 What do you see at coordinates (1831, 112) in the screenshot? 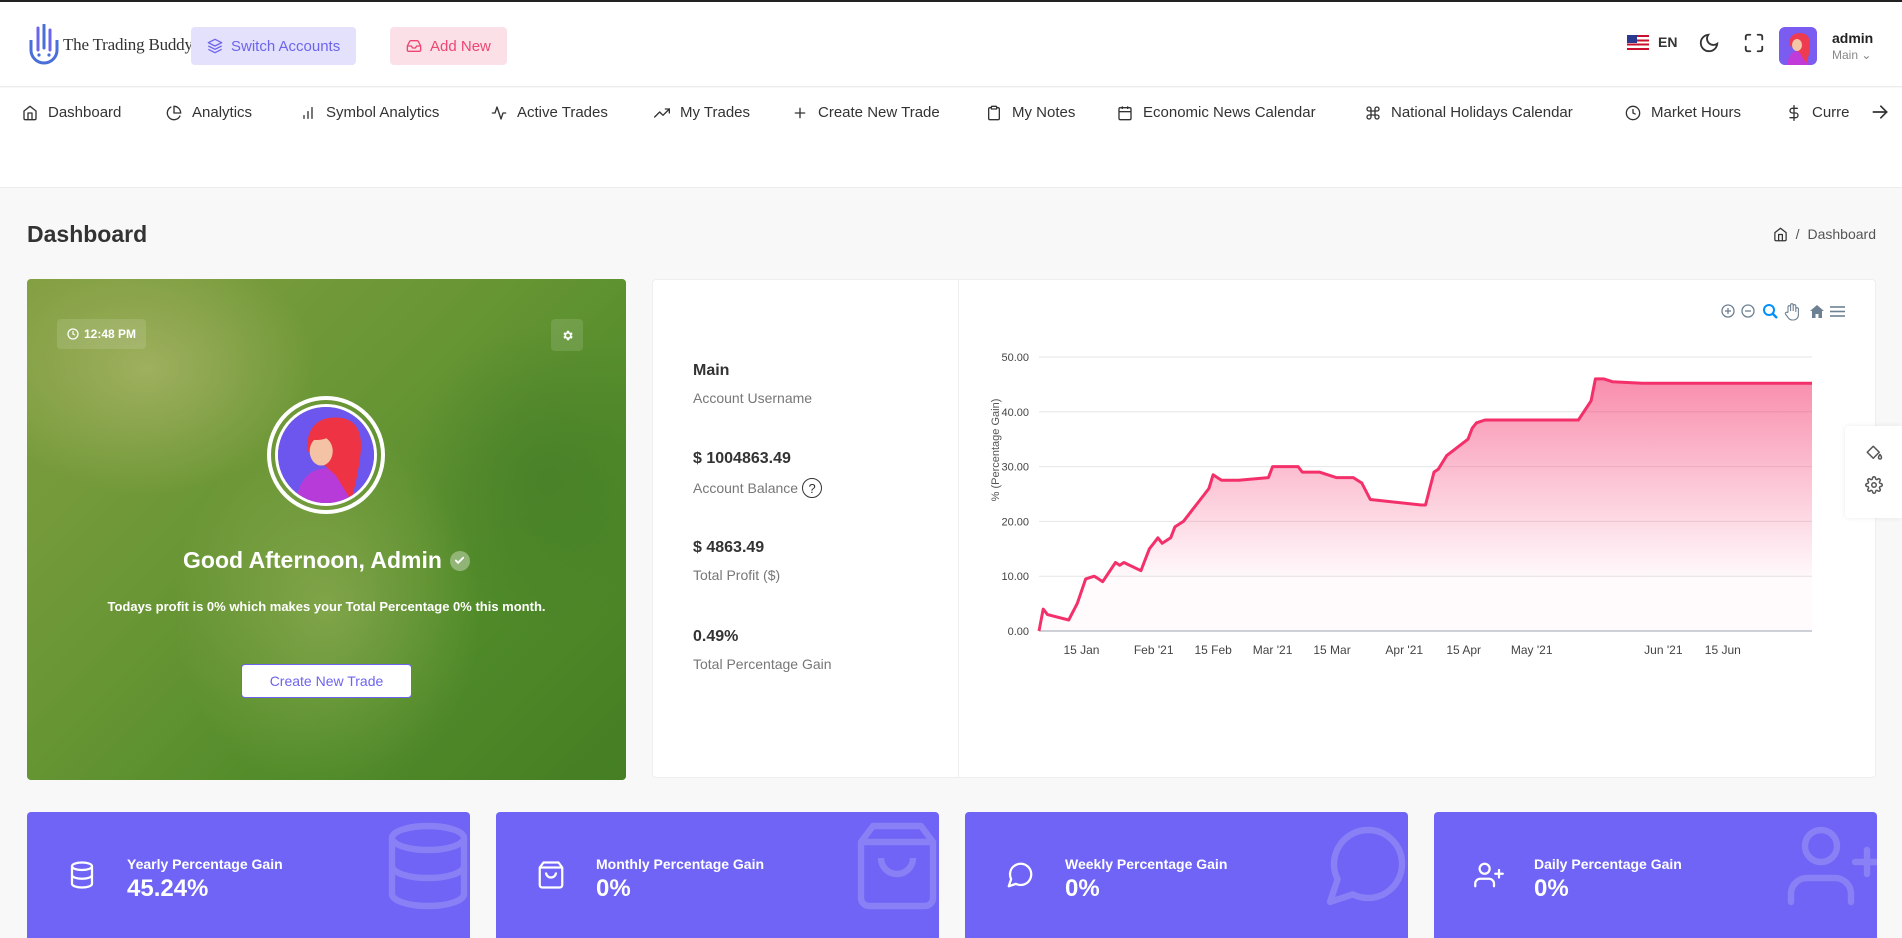
I see `nav-label: Curre` at bounding box center [1831, 112].